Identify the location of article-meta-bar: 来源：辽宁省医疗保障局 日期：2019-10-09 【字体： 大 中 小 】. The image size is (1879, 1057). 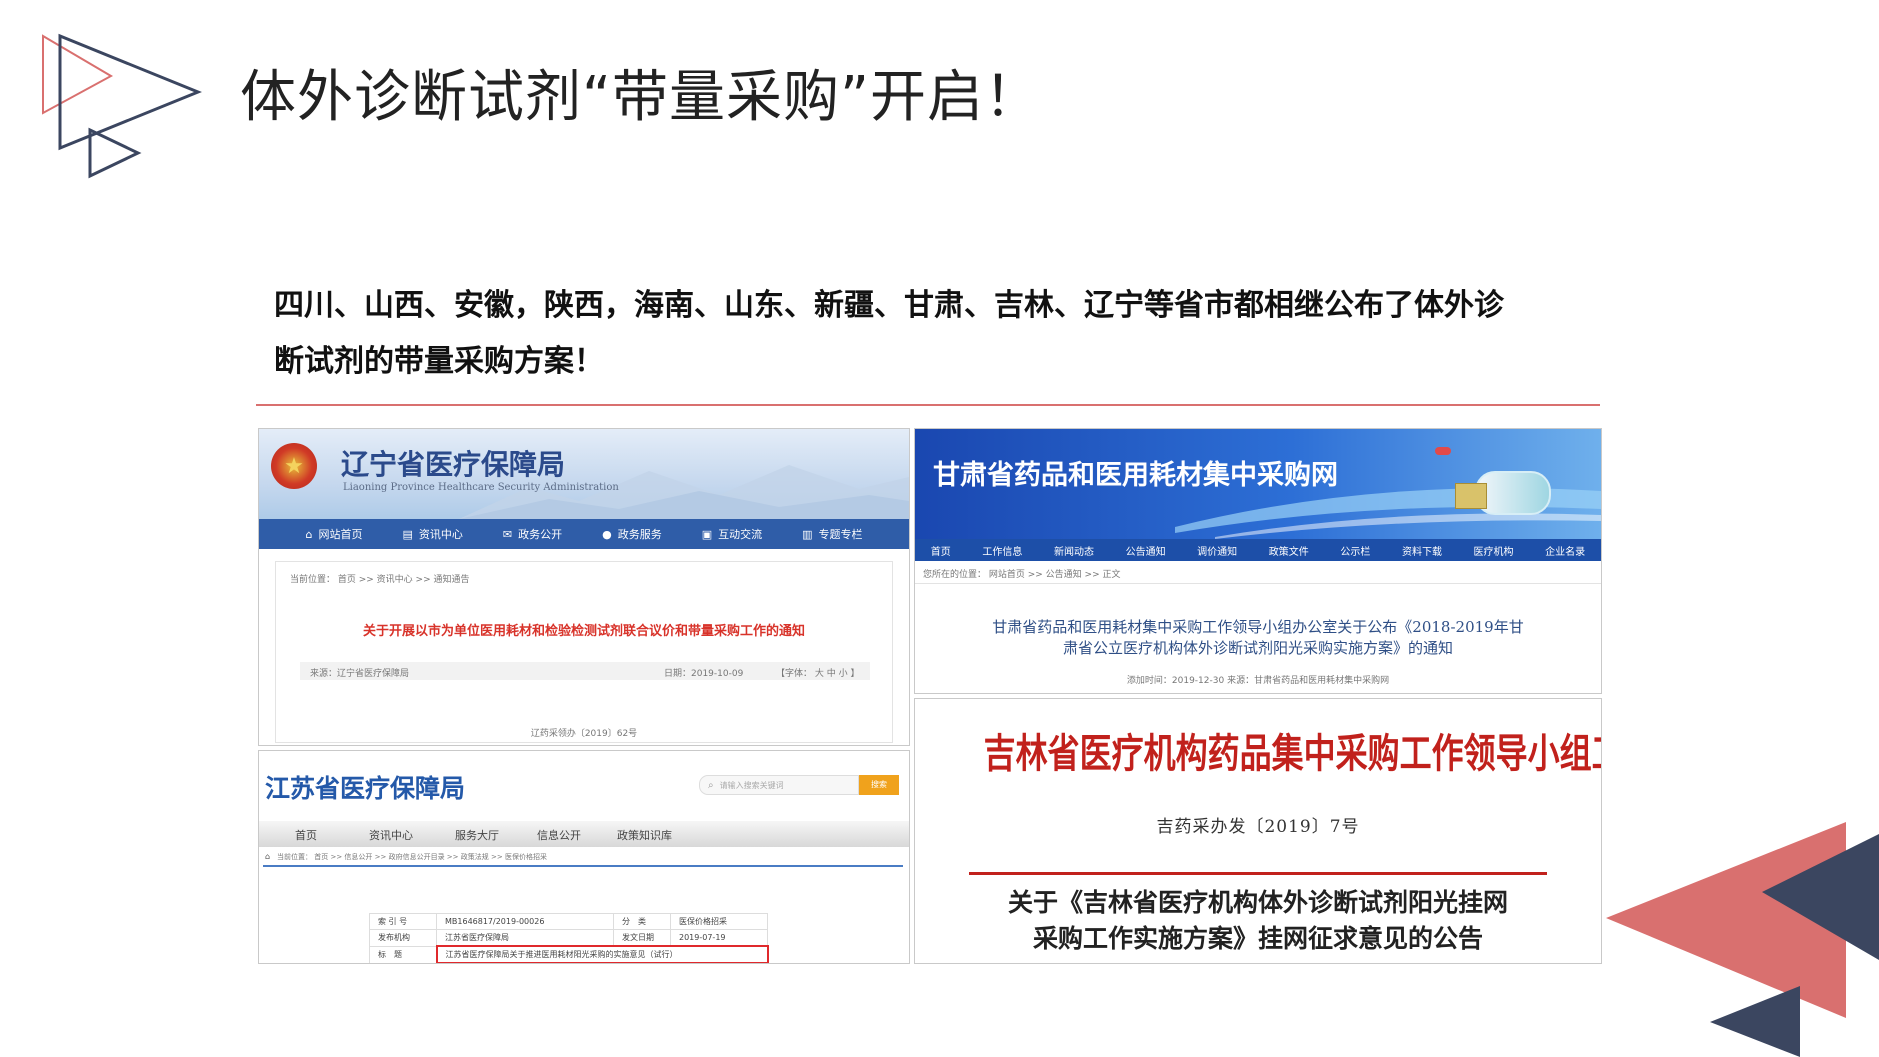
(585, 671).